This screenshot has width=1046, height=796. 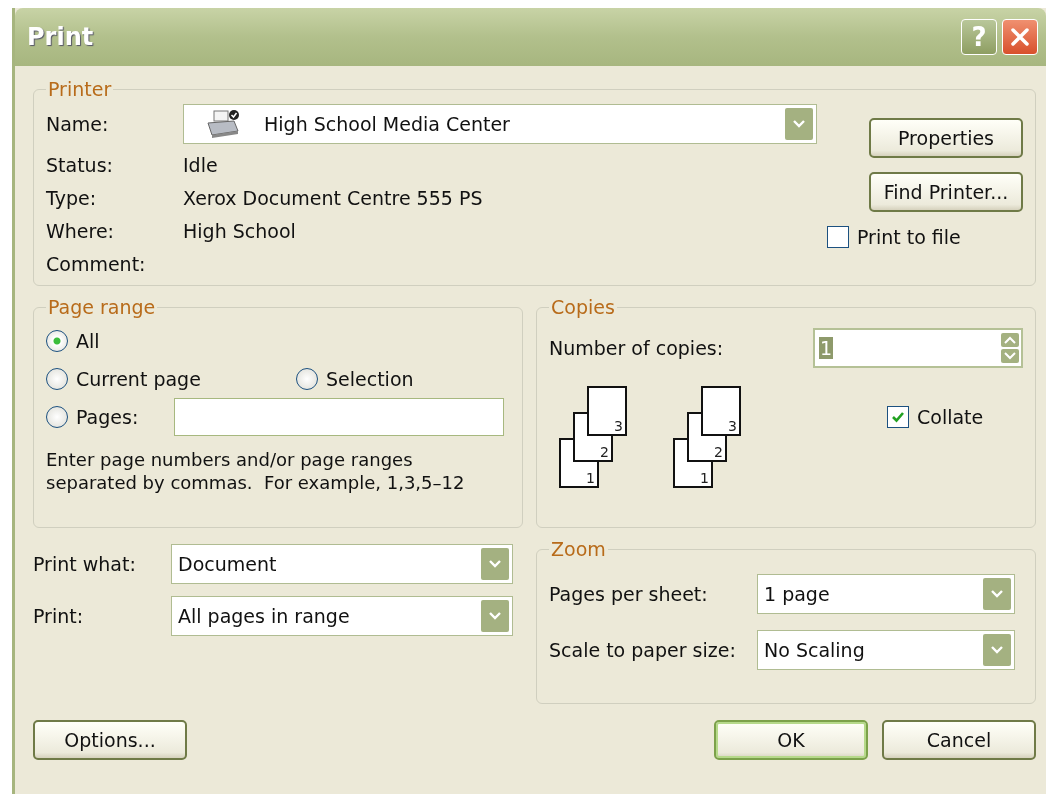 What do you see at coordinates (228, 564) in the screenshot?
I see `dropdown-value: Document` at bounding box center [228, 564].